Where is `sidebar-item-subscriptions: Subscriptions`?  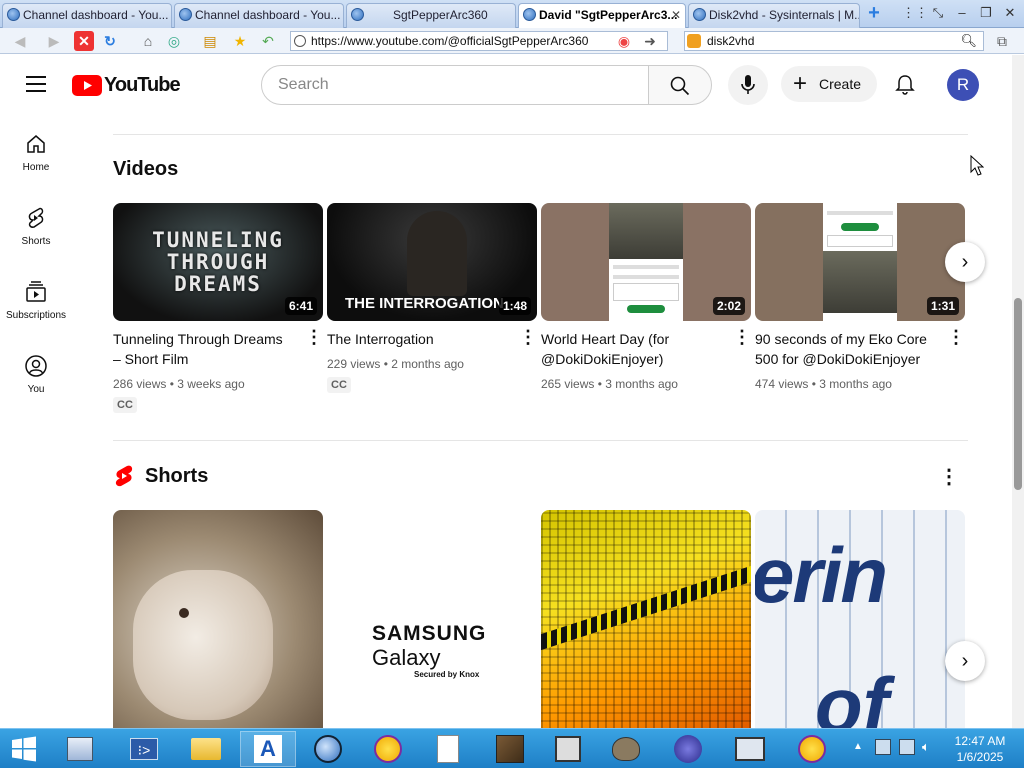 sidebar-item-subscriptions: Subscriptions is located at coordinates (36, 300).